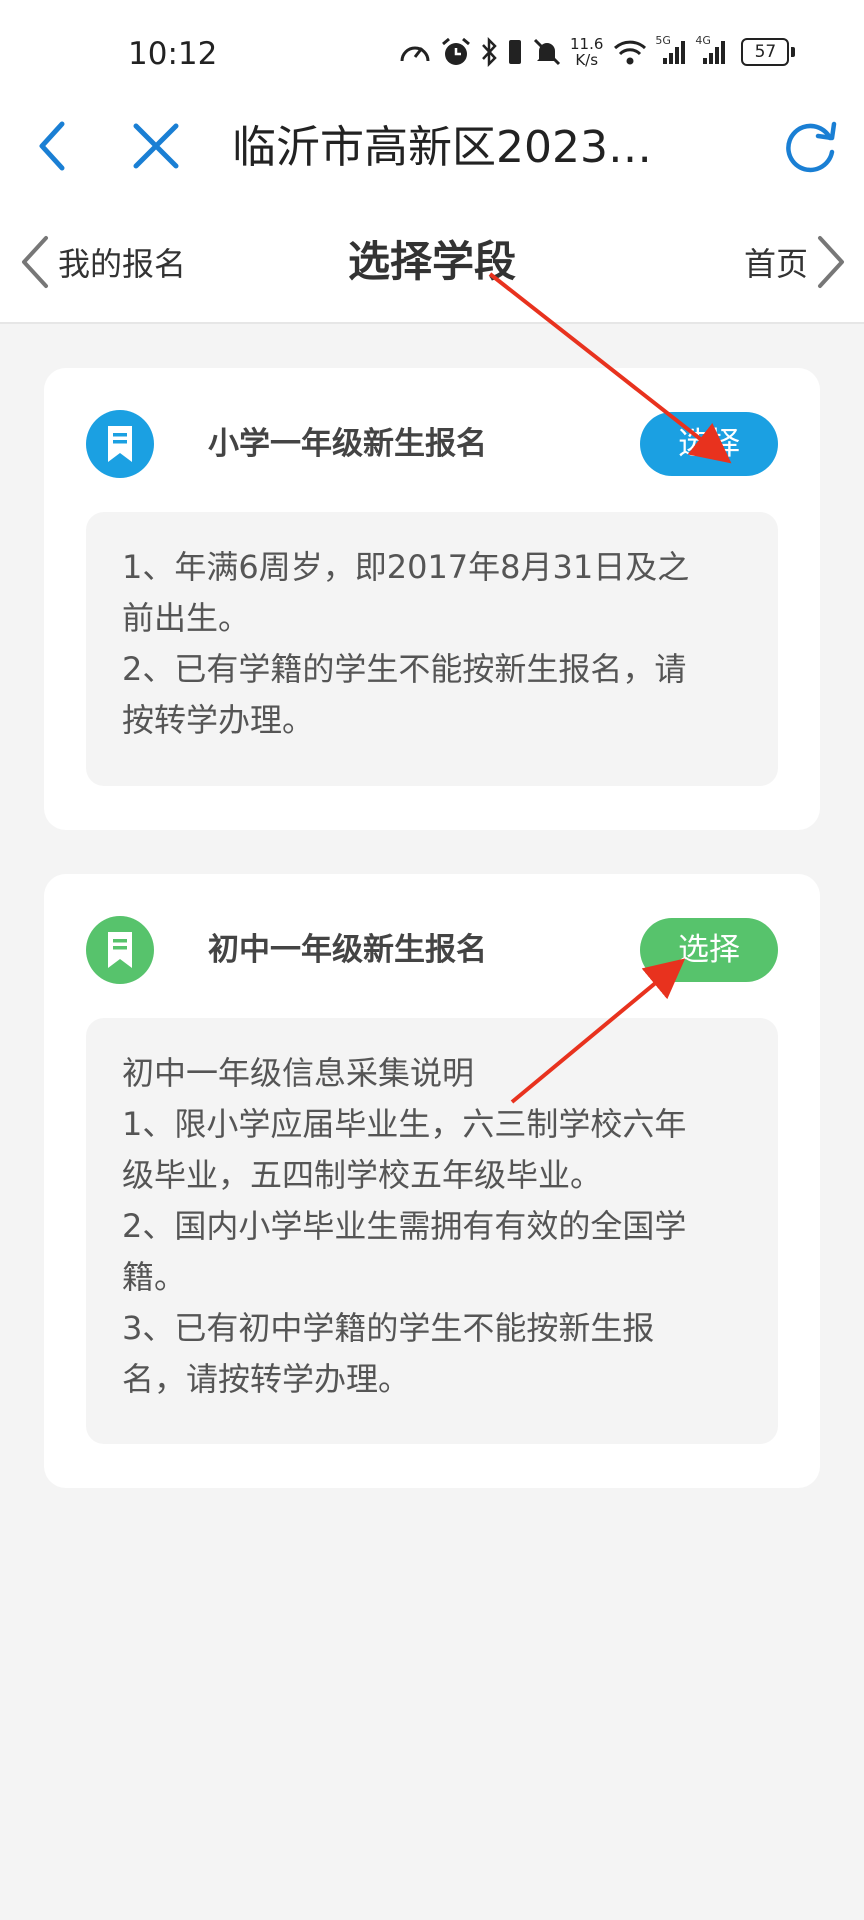 The height and width of the screenshot is (1920, 864). What do you see at coordinates (154, 1277) in the screenshot?
I see `description-line: 籍。` at bounding box center [154, 1277].